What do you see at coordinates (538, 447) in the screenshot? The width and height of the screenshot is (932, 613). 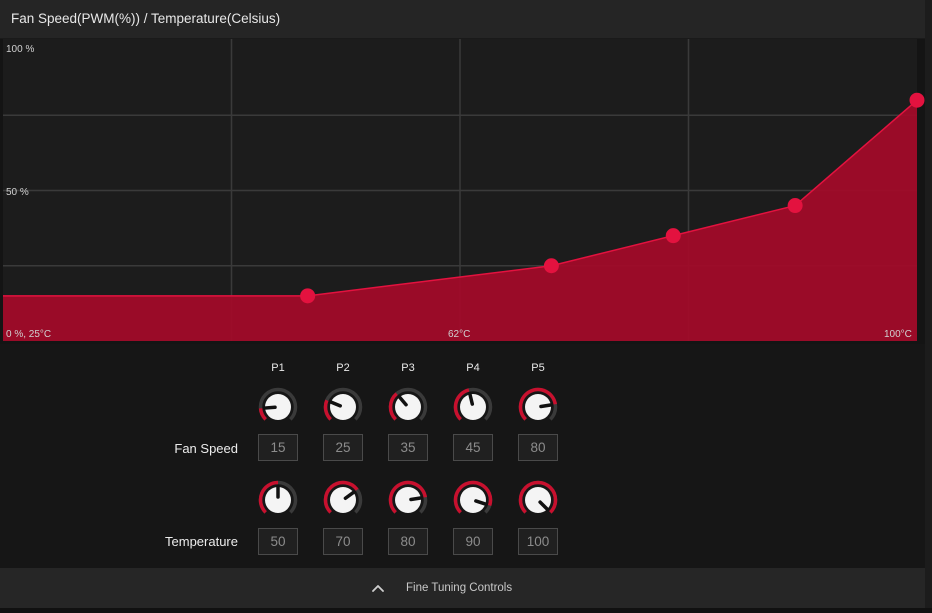 I see `fan-speed-input-p5: 80` at bounding box center [538, 447].